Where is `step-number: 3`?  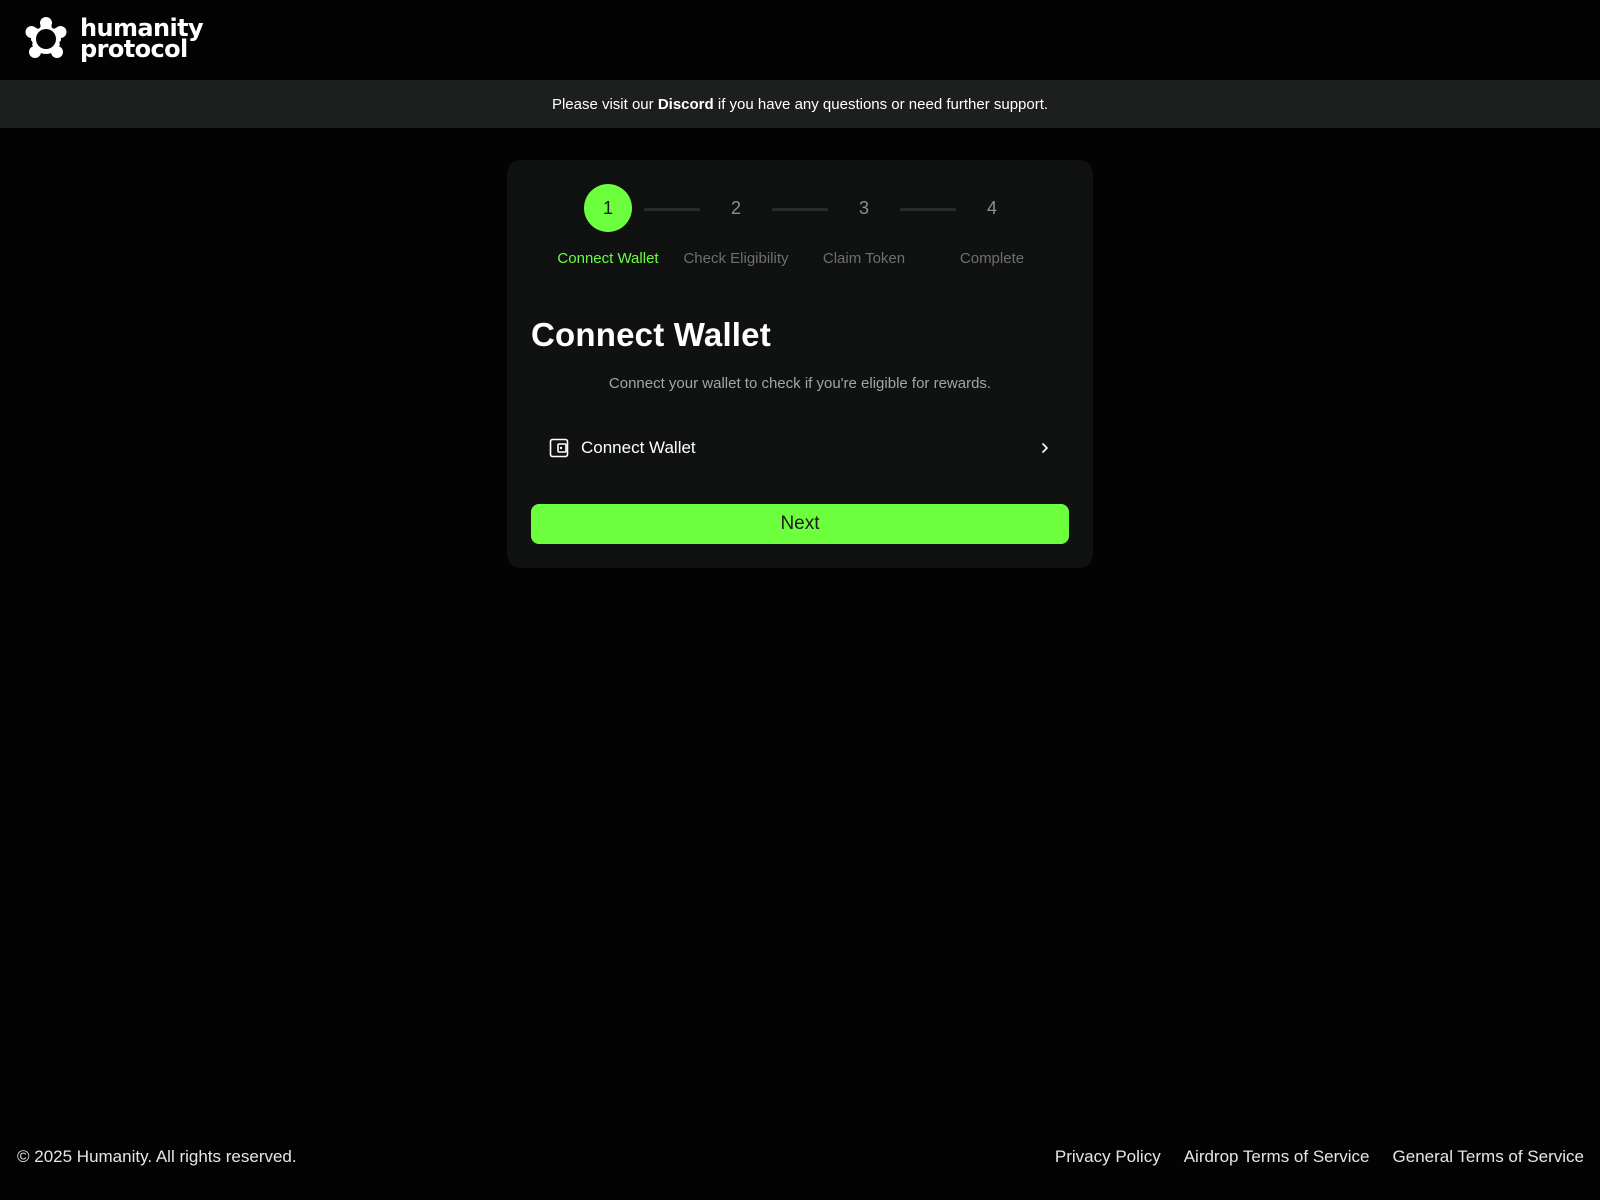
step-number: 3 is located at coordinates (863, 207).